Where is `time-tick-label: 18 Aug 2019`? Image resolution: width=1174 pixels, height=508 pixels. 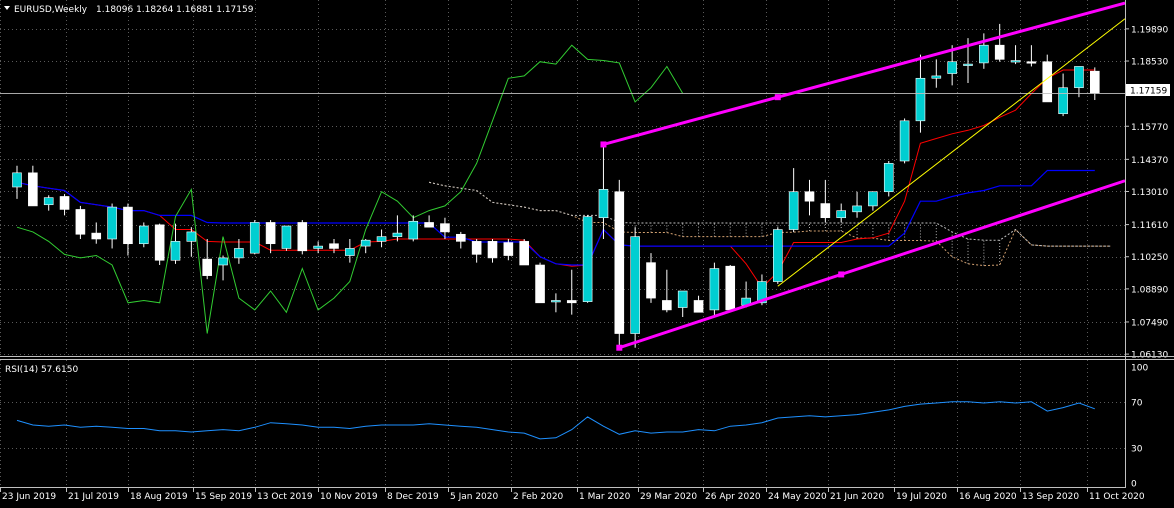 time-tick-label: 18 Aug 2019 is located at coordinates (159, 497).